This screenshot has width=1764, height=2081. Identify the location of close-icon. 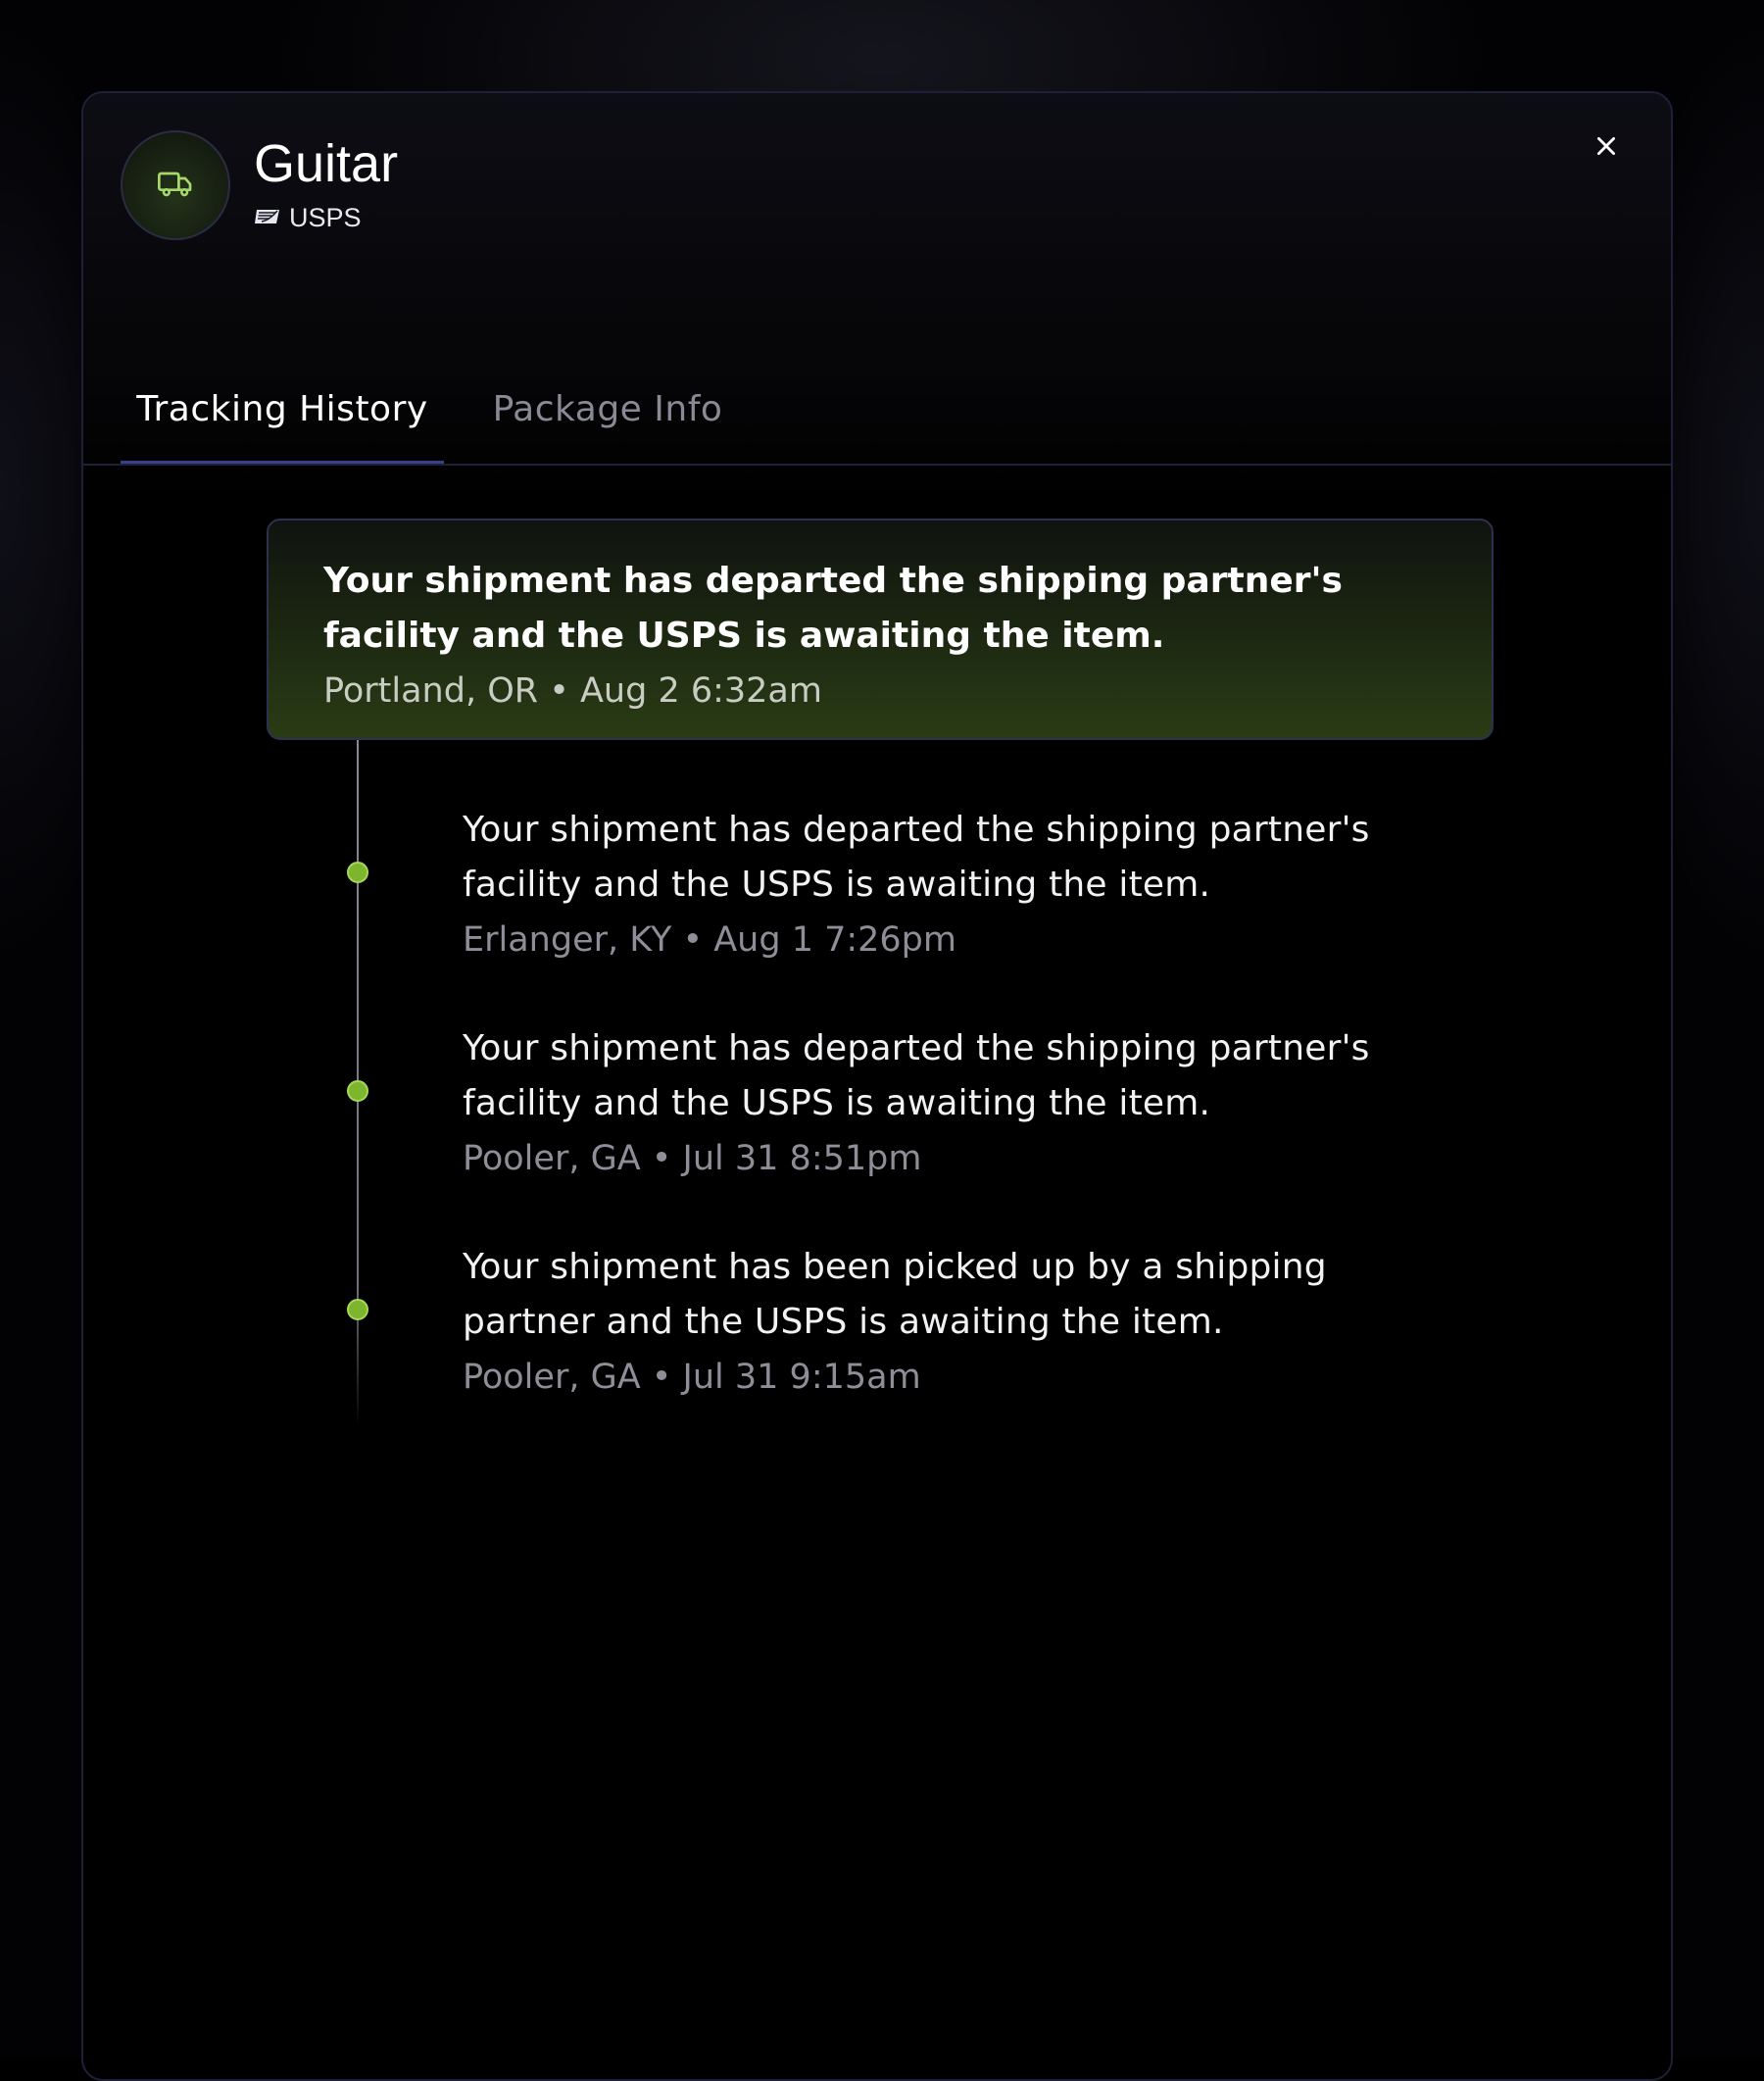
(1606, 148).